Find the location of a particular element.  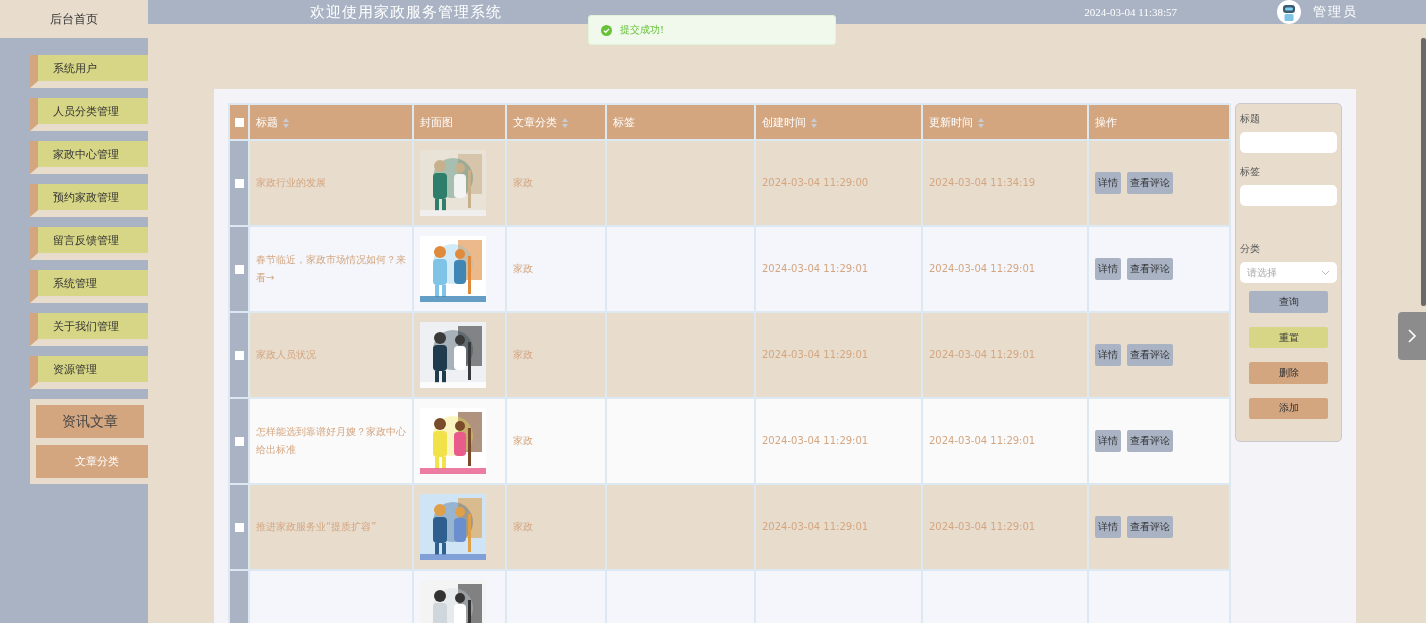

article-title: 春节临近，家政市场情况如何？来看→ is located at coordinates (331, 268).